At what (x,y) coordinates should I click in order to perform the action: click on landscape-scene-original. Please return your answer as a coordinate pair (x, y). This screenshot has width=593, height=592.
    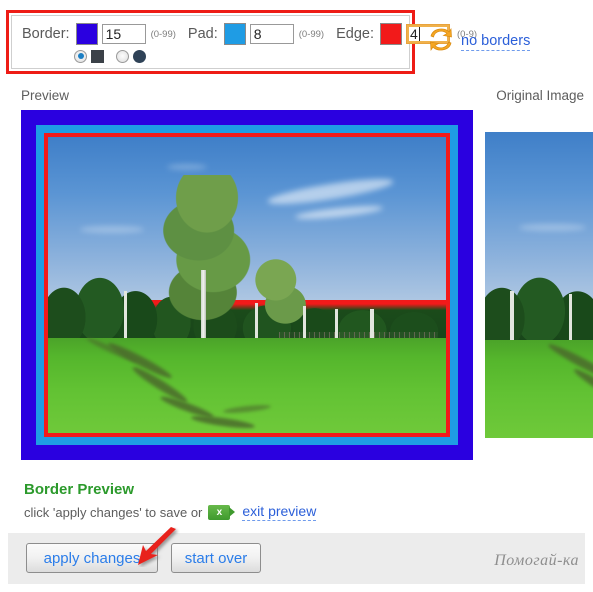
    Looking at the image, I should click on (539, 285).